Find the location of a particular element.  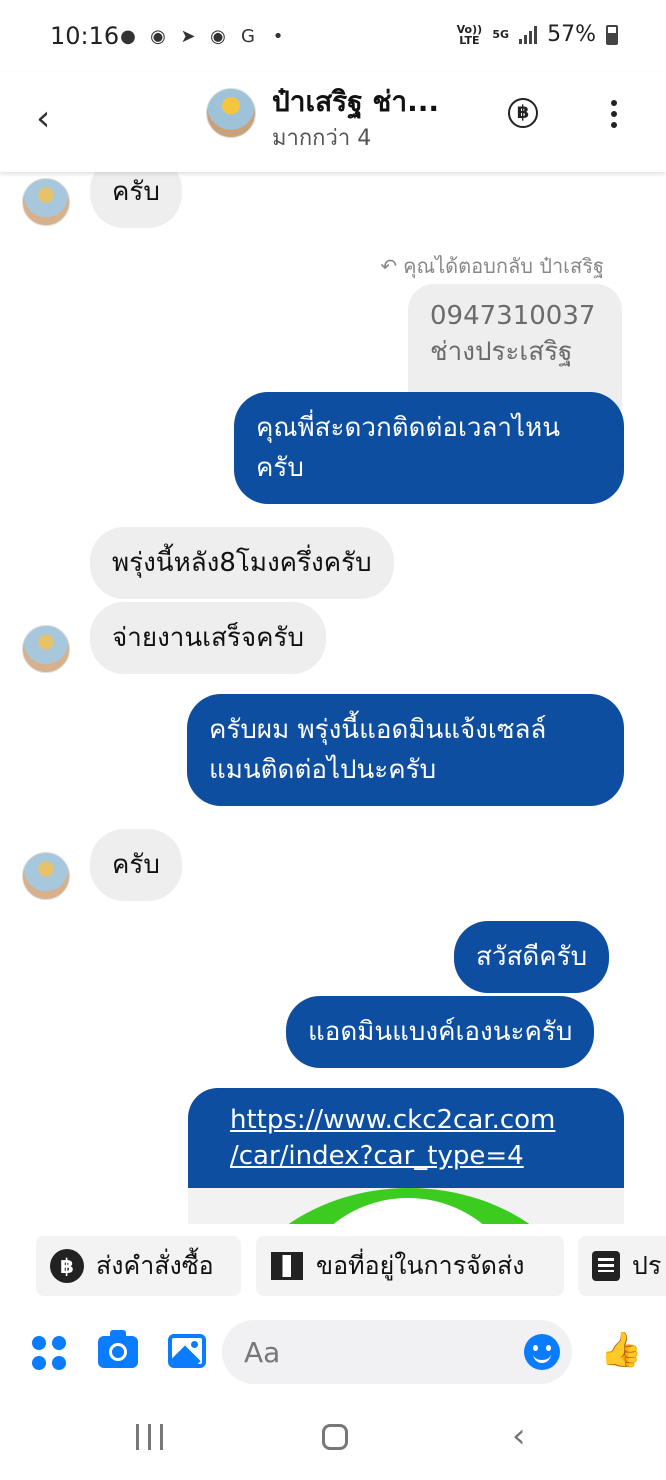

thumbs-up-icon: 👍 is located at coordinates (621, 1350).